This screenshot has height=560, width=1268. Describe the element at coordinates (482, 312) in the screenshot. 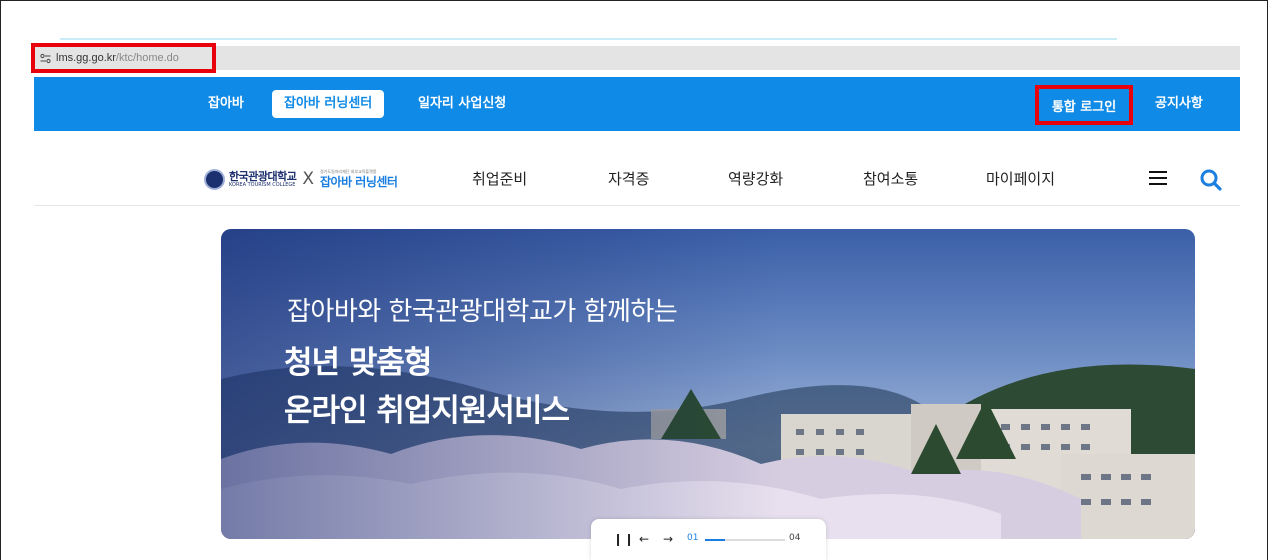

I see `banner-subtitle: 잡아바와 한국관광대학교가 함께하는` at that location.